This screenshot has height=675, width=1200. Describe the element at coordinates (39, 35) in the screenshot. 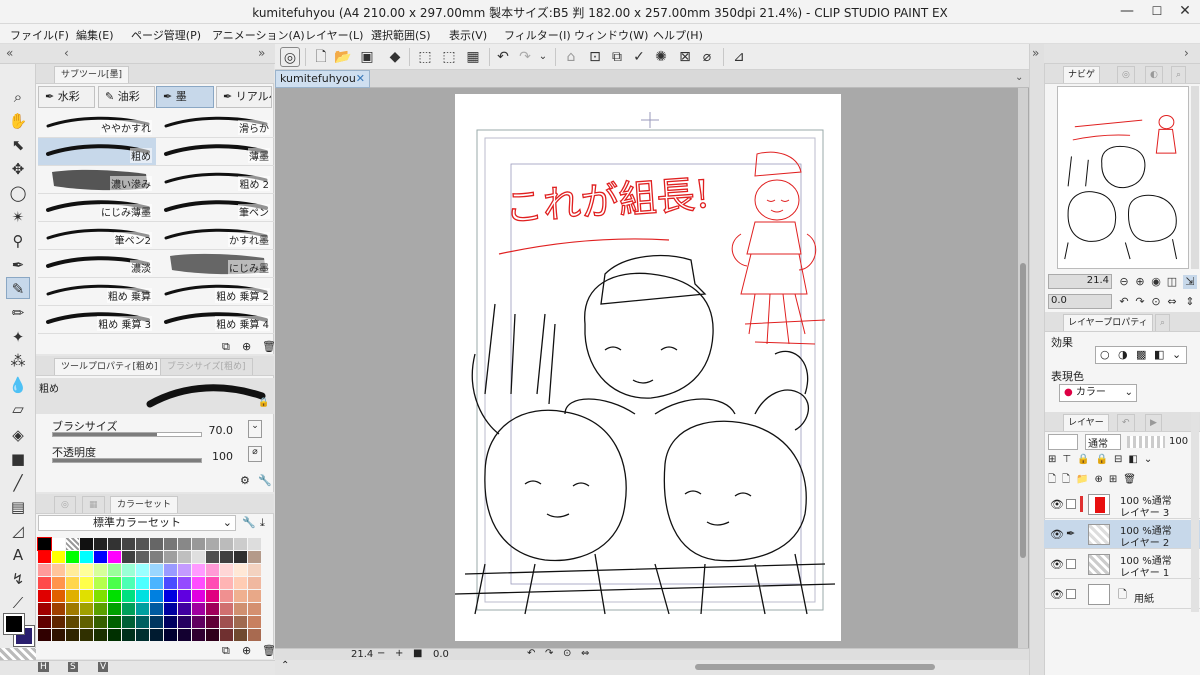

I see `menu-file: ファイル(F)` at that location.